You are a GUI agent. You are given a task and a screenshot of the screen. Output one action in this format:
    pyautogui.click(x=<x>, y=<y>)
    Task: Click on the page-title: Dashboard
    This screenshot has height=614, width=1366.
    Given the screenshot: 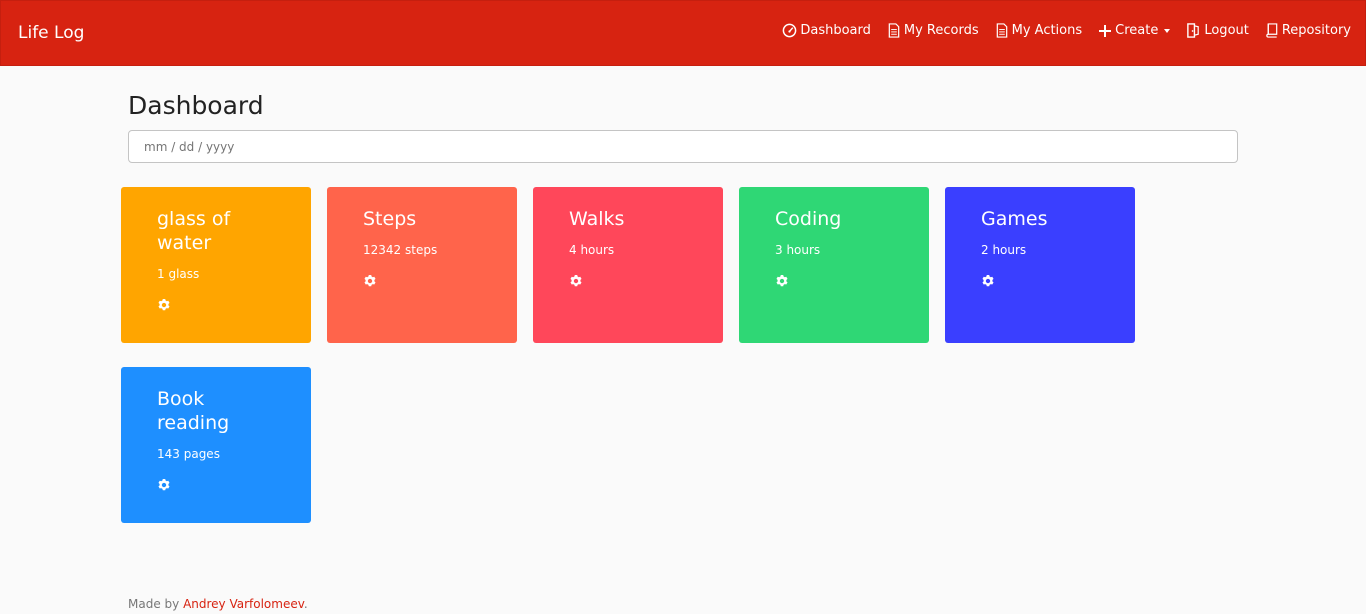 What is the action you would take?
    pyautogui.click(x=196, y=105)
    